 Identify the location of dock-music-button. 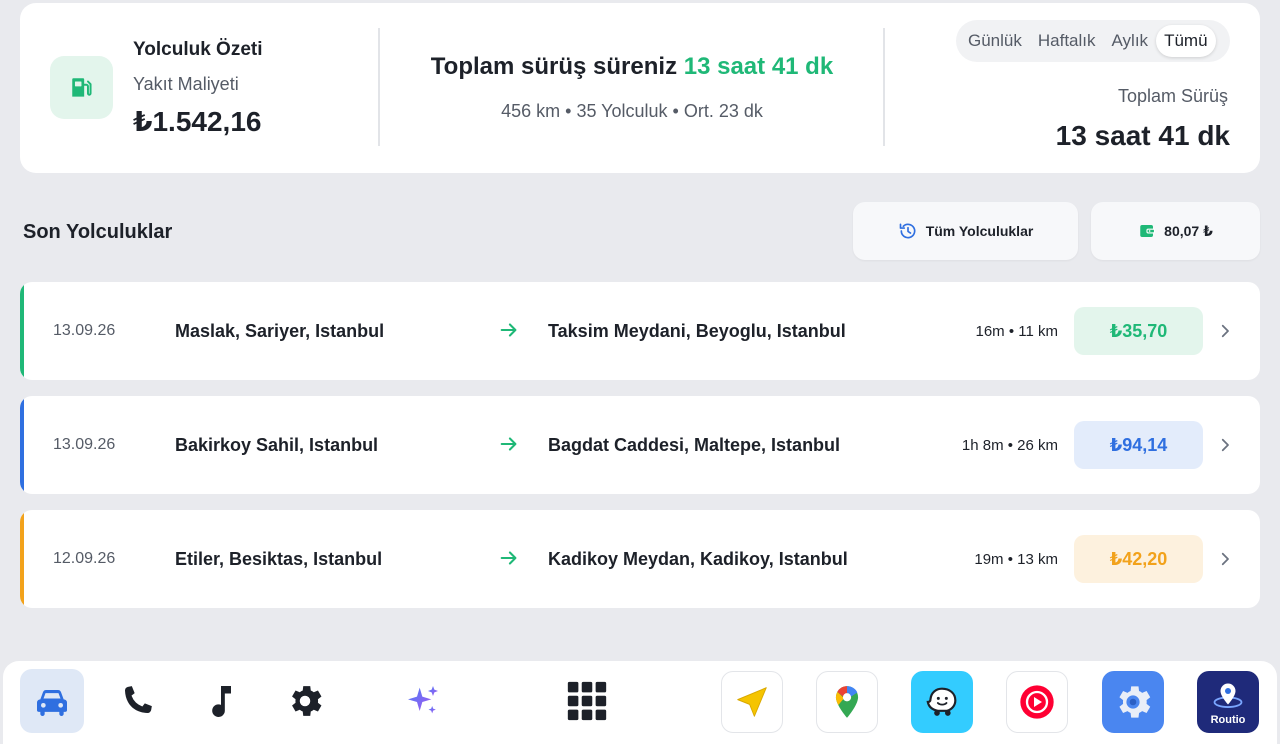
(221, 701).